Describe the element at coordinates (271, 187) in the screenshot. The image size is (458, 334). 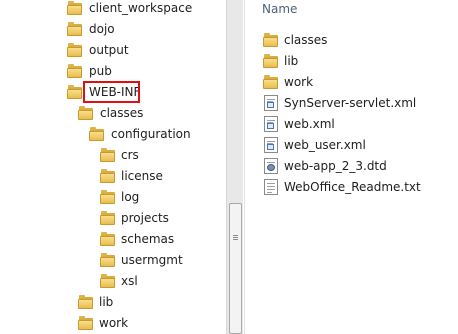
I see `text-file-icon` at that location.